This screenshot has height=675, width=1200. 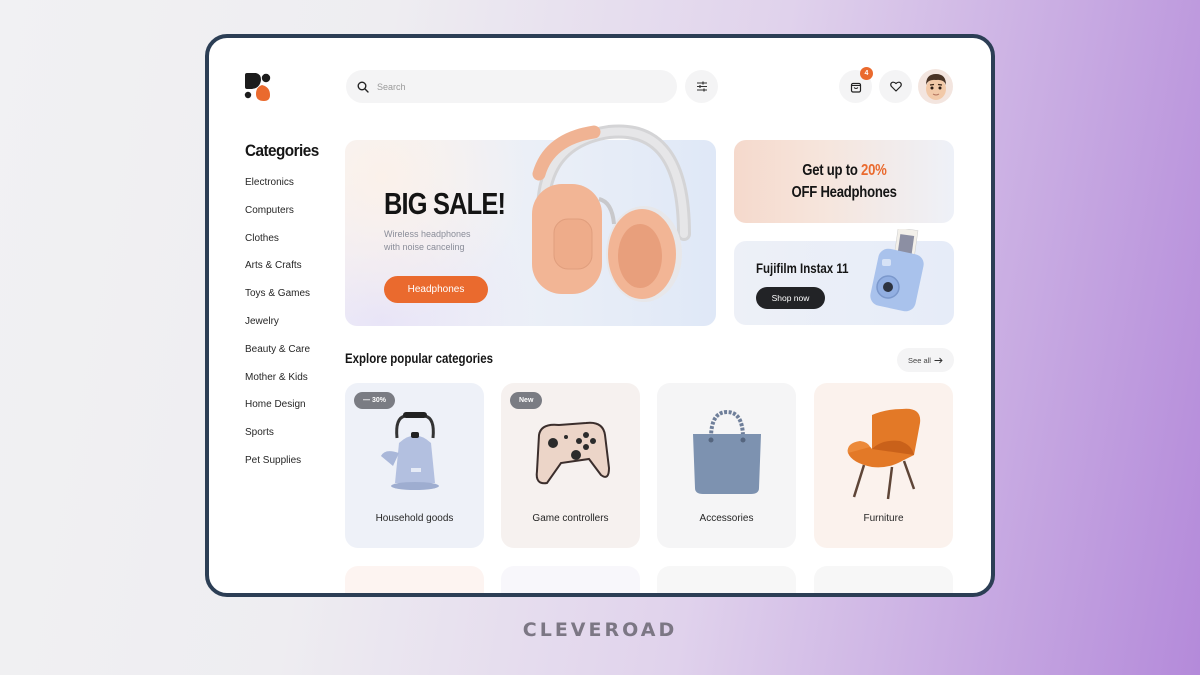 I want to click on category-card-furniture: Furniture, so click(x=883, y=465).